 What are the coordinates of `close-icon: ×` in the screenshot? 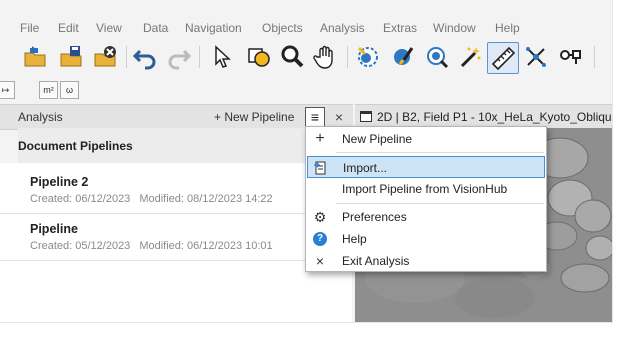 It's located at (320, 261).